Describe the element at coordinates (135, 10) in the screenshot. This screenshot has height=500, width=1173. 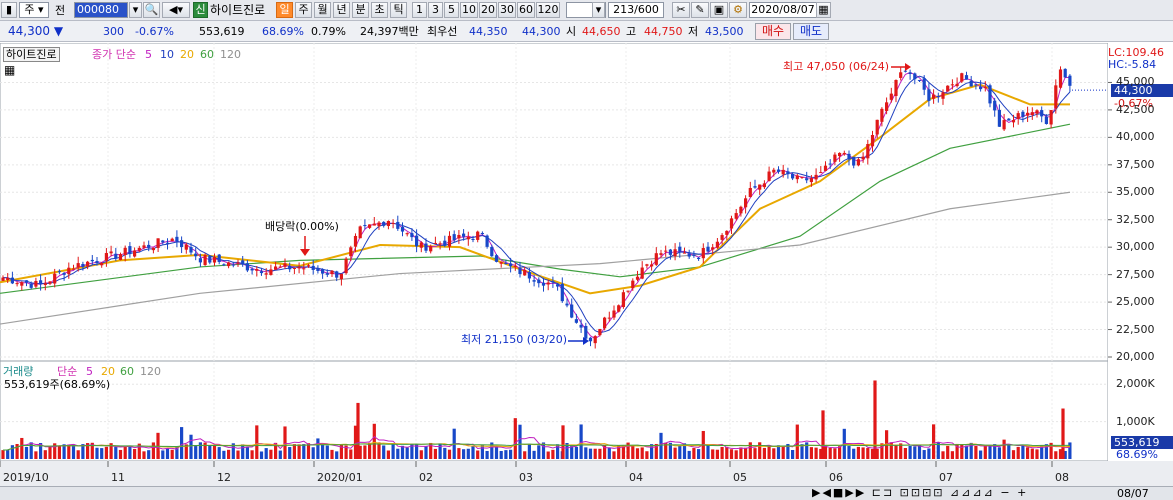
I see `code-dropdown-icon: ▾` at that location.